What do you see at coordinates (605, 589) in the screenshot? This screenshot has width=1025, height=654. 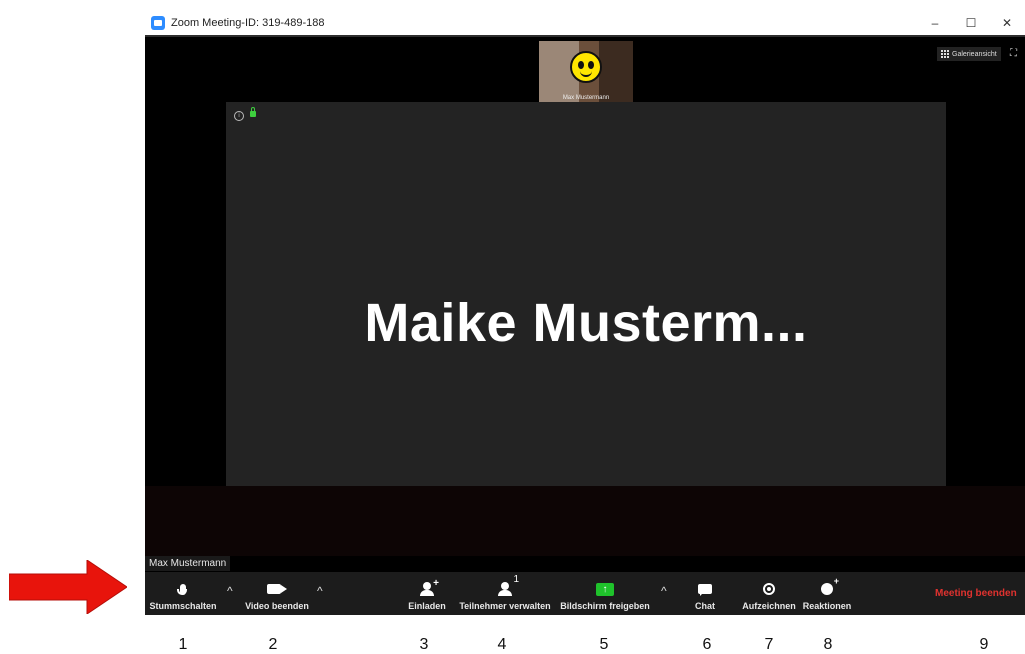 I see `share-screen-icon: ↑` at bounding box center [605, 589].